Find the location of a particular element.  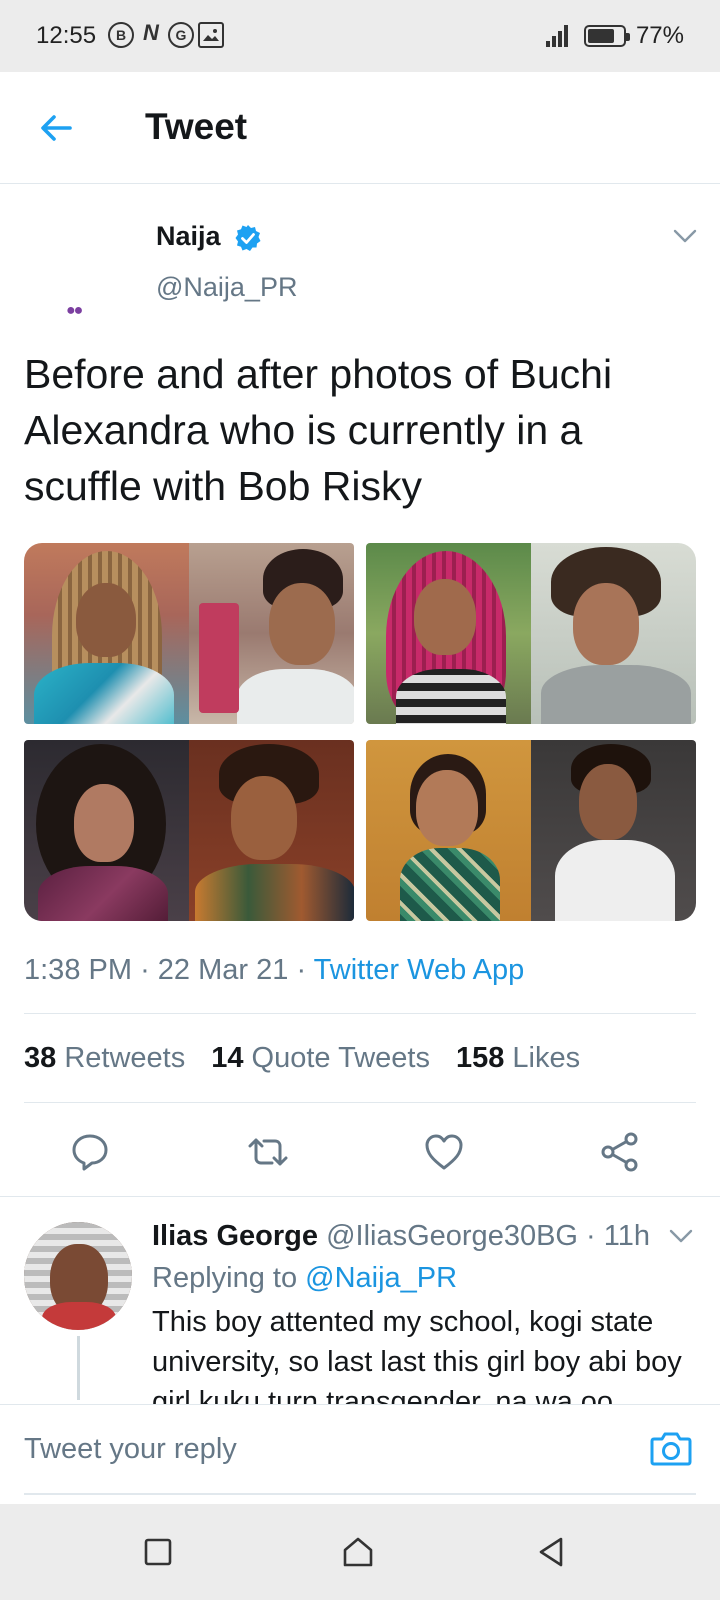

likes-label: Likes is located at coordinates (546, 1058).